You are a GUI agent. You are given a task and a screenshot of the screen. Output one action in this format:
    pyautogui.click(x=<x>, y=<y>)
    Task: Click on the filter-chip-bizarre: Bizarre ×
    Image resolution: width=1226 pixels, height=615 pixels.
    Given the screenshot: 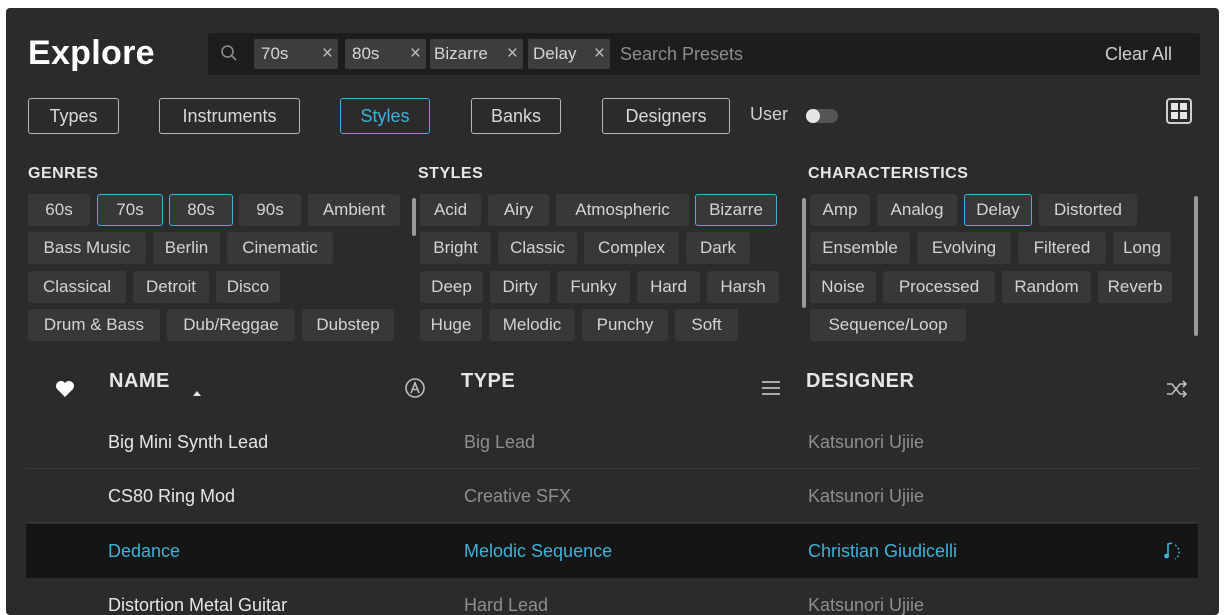 What is the action you would take?
    pyautogui.click(x=476, y=54)
    